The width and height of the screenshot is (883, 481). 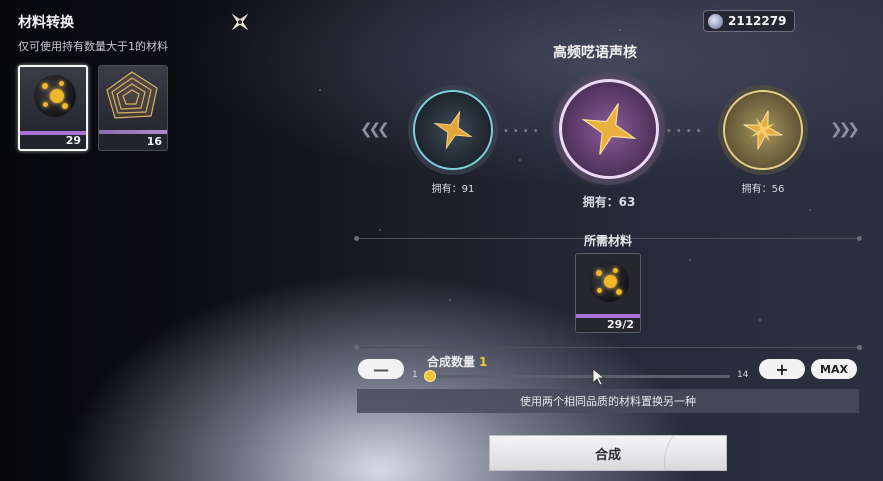 I want to click on quantity-slider-knob, so click(x=430, y=376).